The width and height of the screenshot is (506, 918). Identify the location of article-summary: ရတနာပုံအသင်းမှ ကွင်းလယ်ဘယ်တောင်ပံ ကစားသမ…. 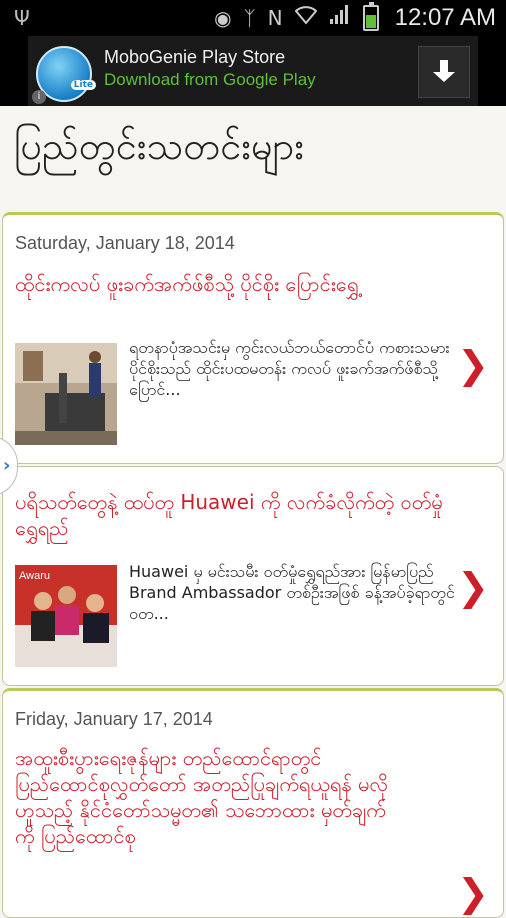
(289, 368).